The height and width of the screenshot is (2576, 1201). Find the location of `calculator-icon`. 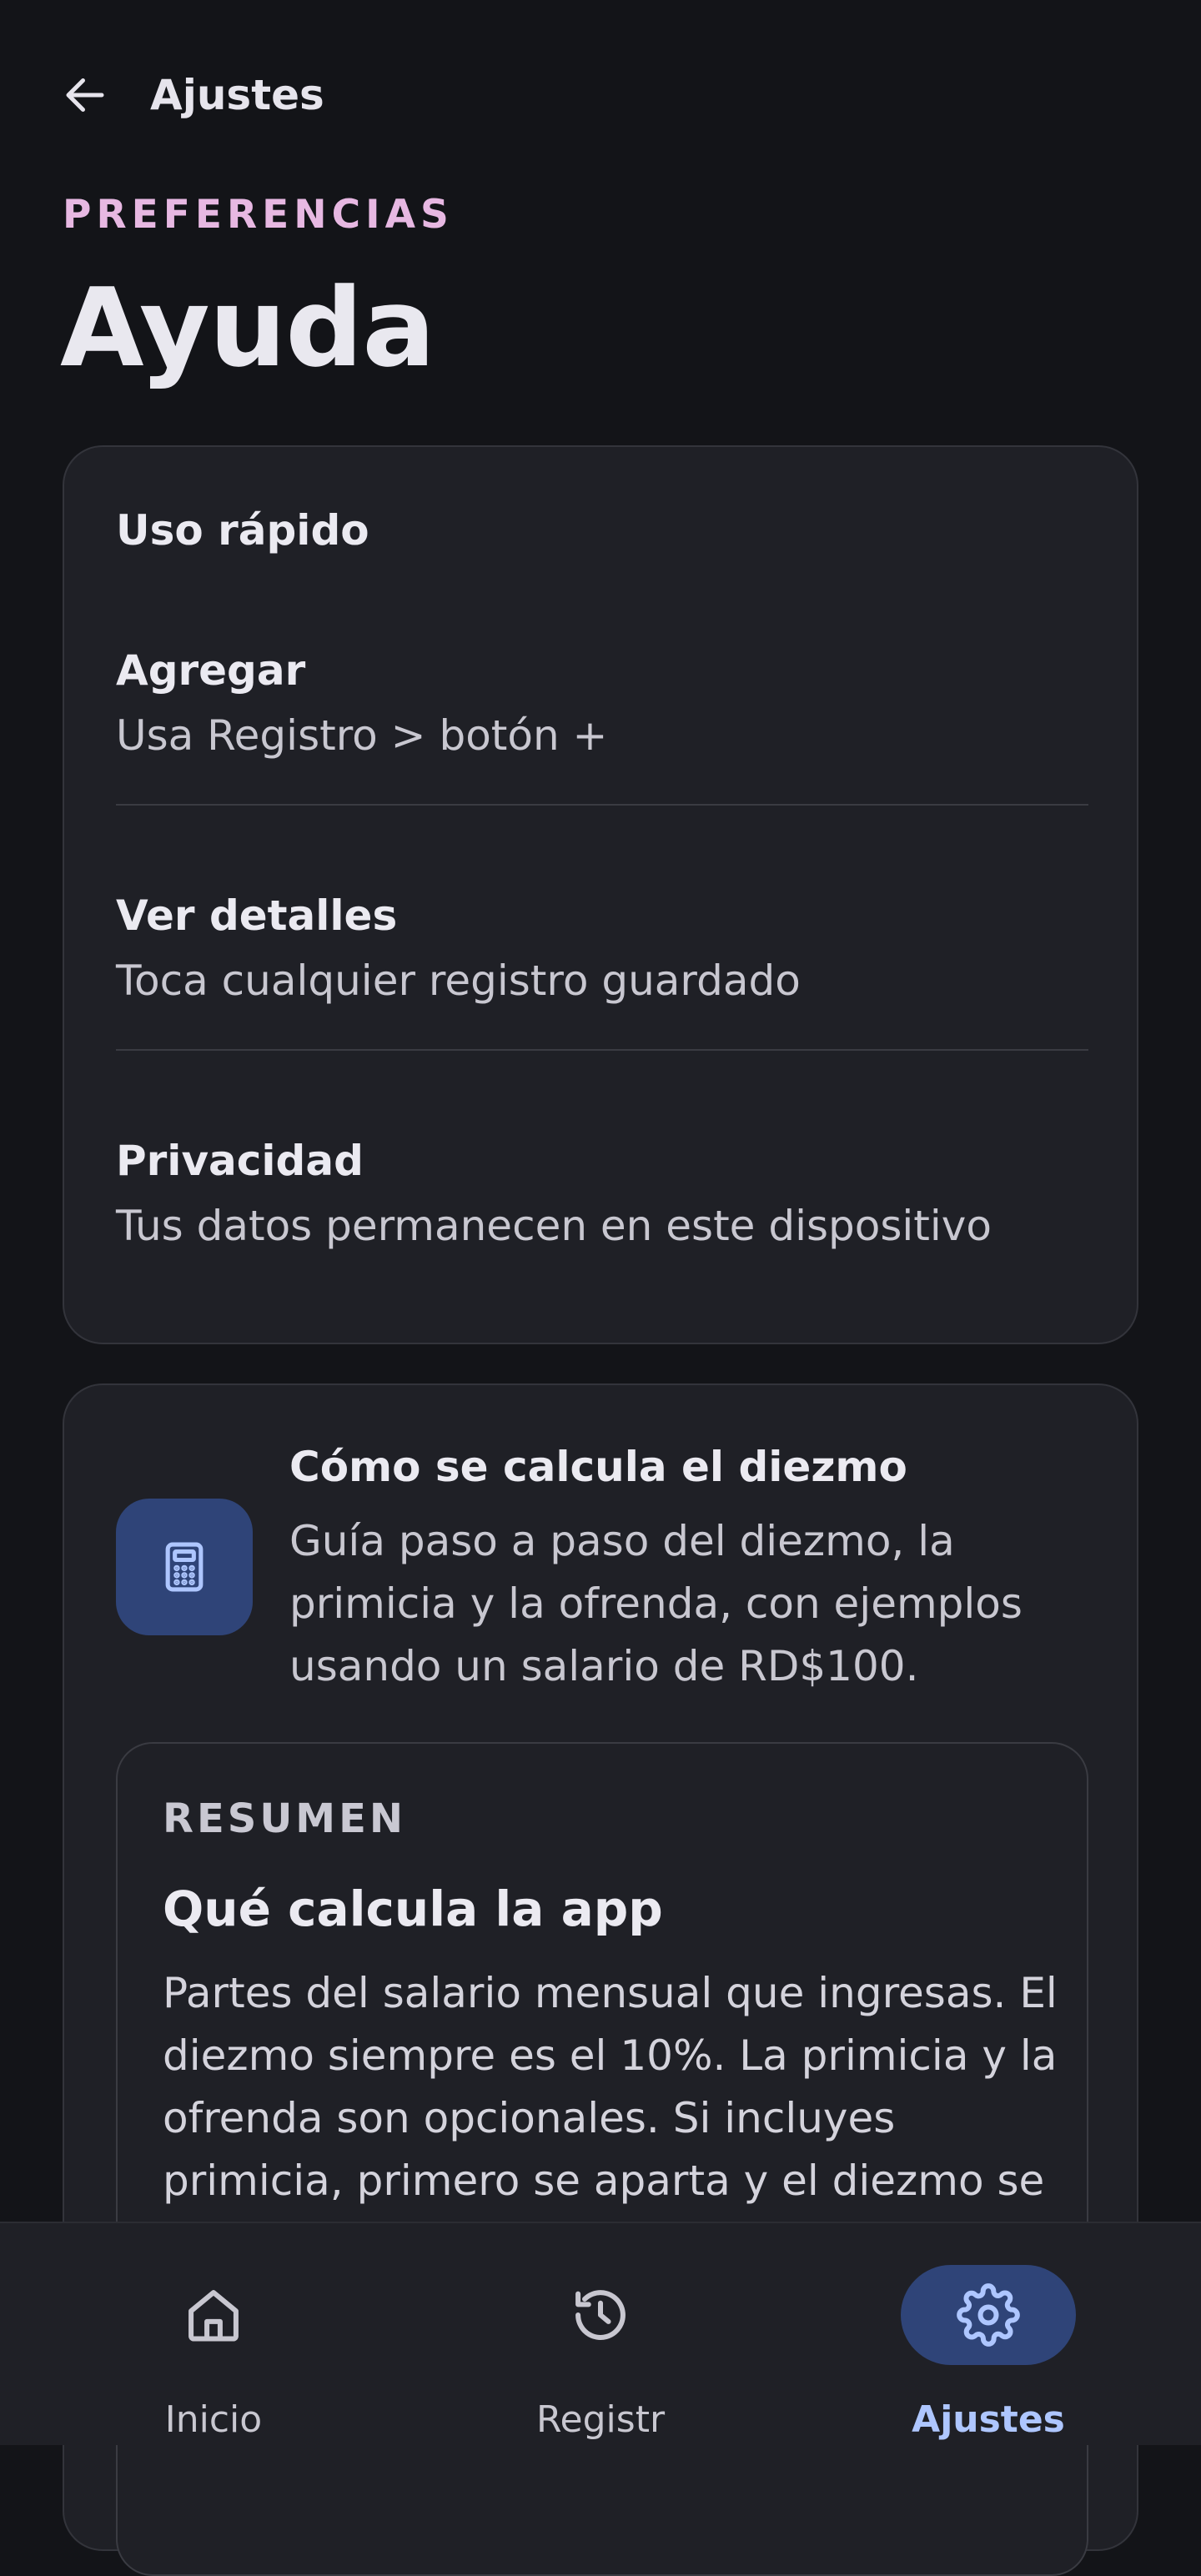

calculator-icon is located at coordinates (185, 1567).